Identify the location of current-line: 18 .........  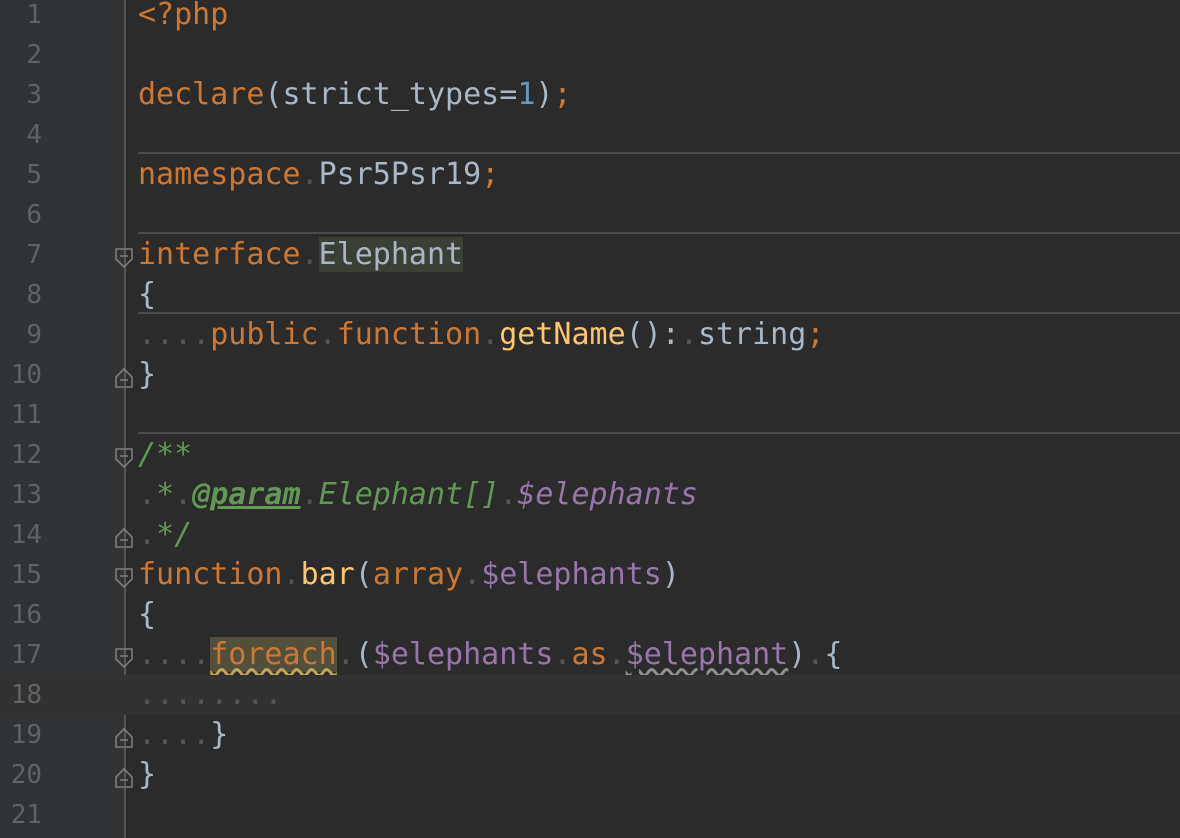
(590, 695).